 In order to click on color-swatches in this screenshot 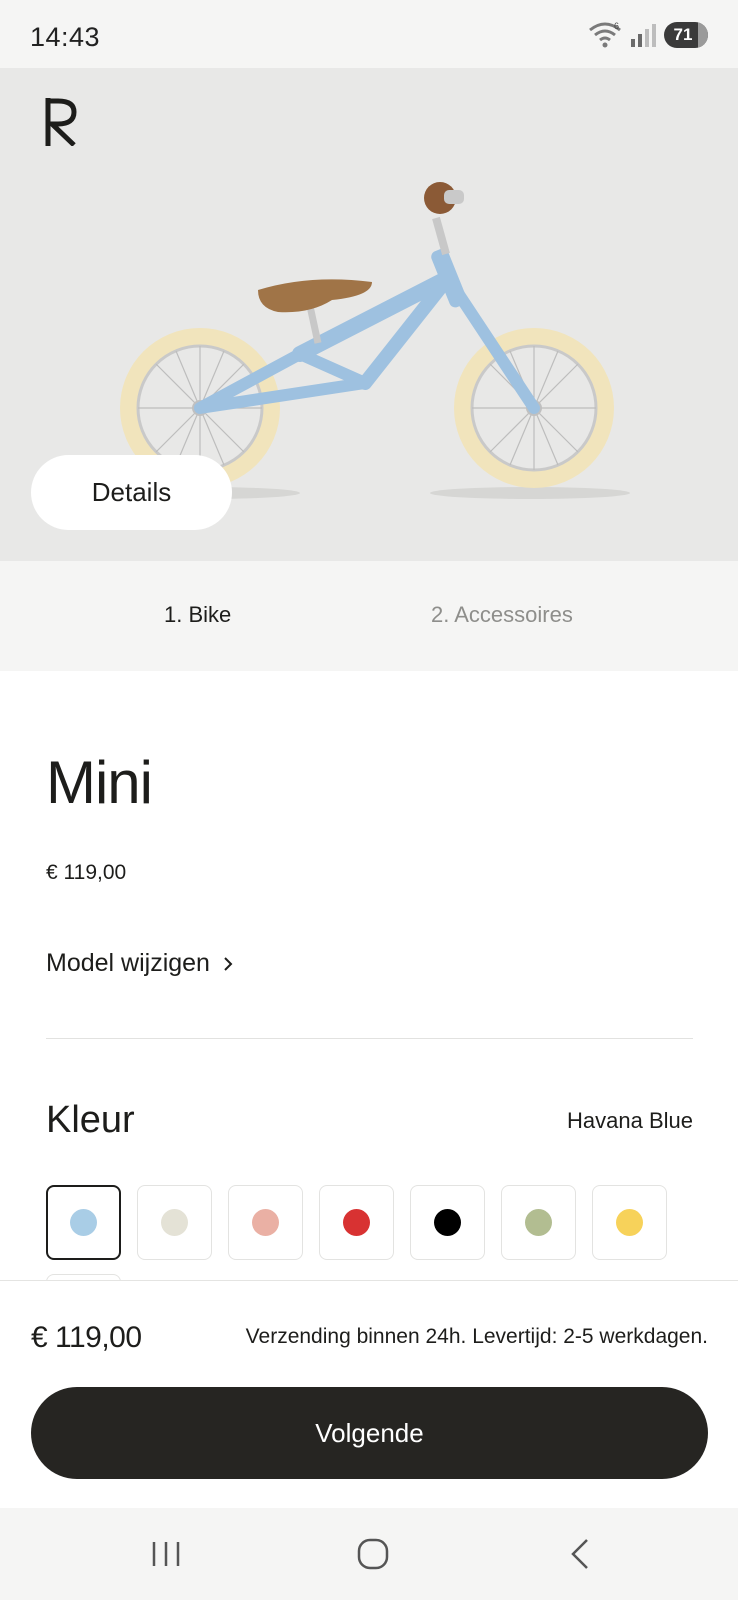, I will do `click(356, 1222)`.